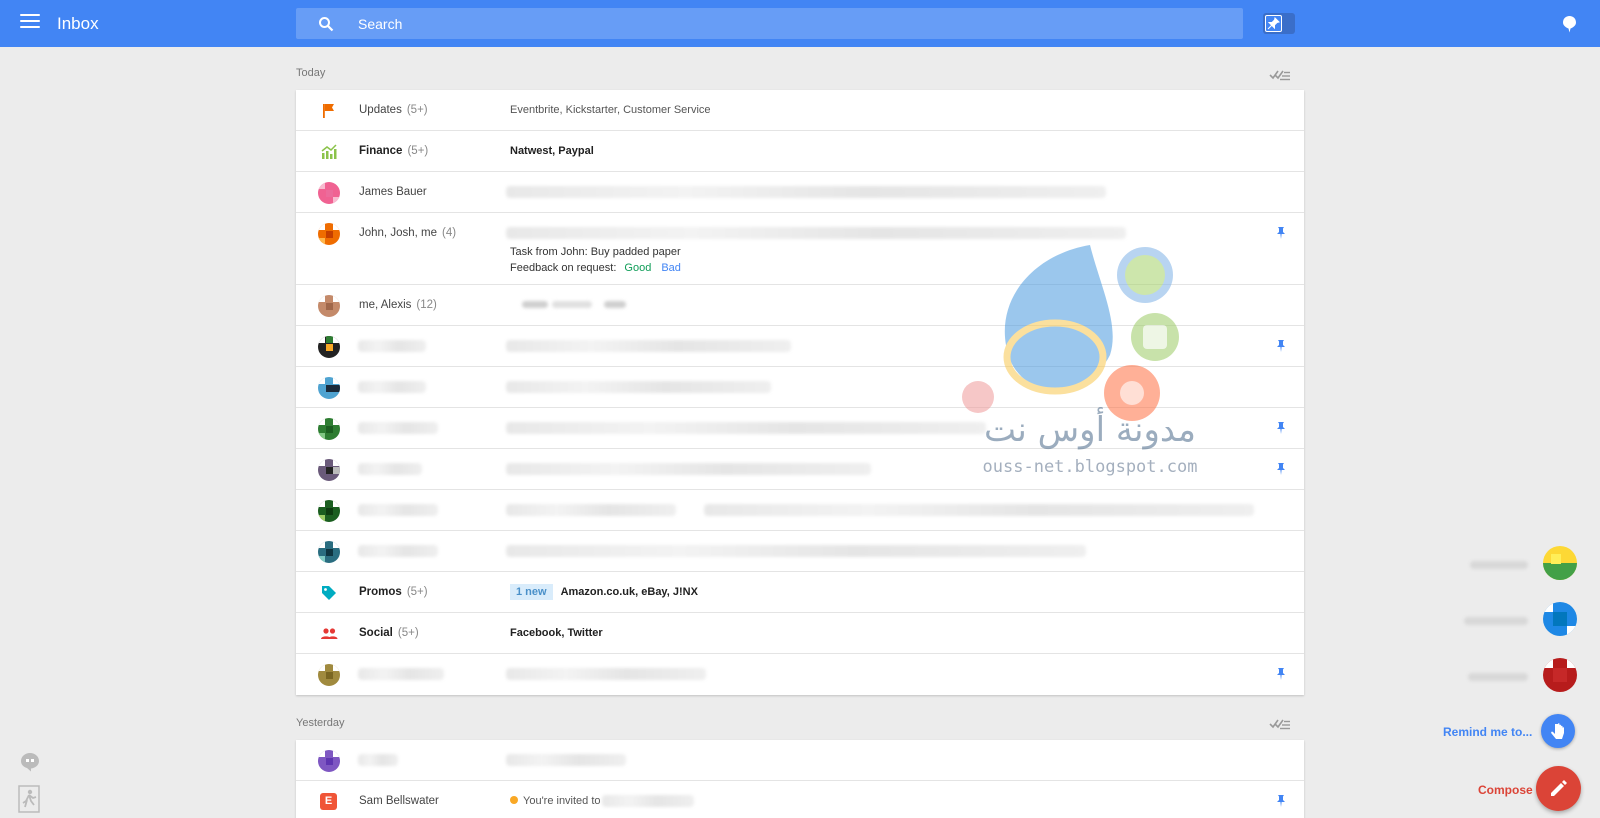 The height and width of the screenshot is (818, 1600). I want to click on sender-name: John, Josh, me (4), so click(408, 233).